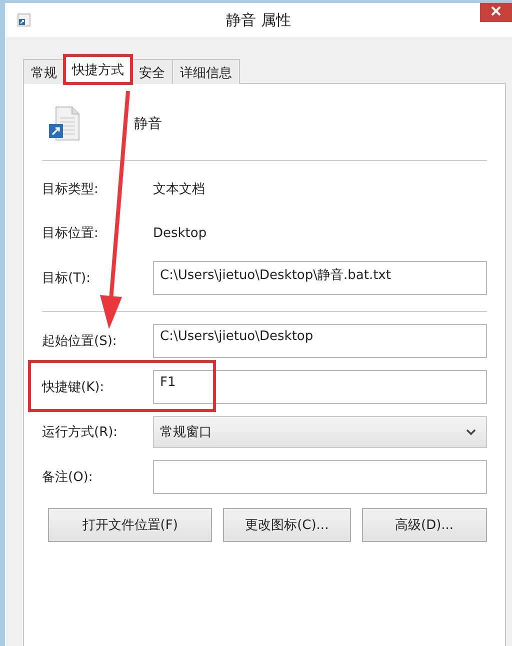 The image size is (512, 646). Describe the element at coordinates (152, 71) in the screenshot. I see `tab: 安全` at that location.